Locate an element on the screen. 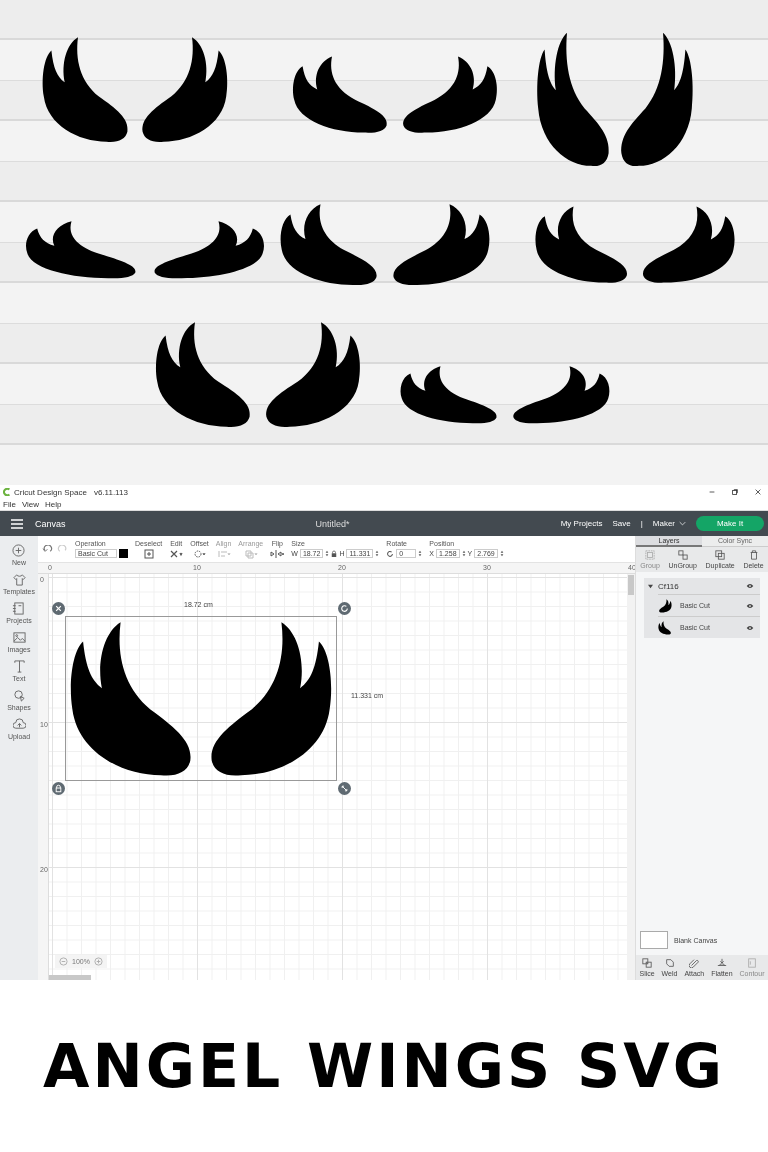  rotate-handle-icon is located at coordinates (344, 608).